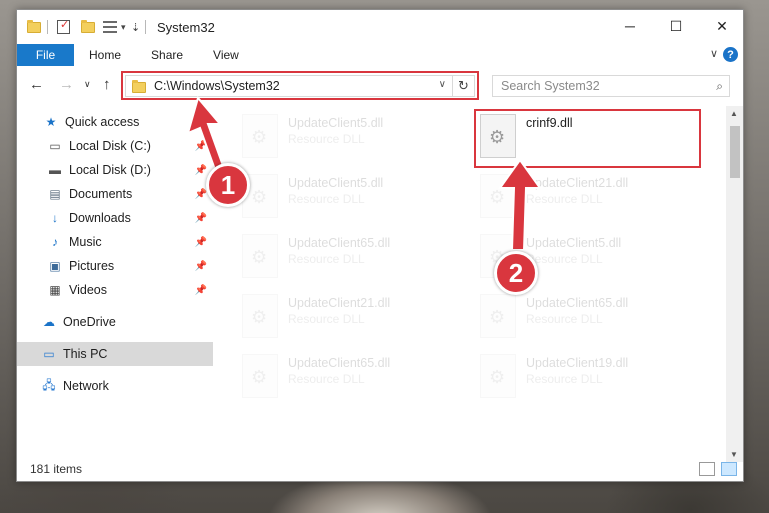 This screenshot has width=769, height=513. What do you see at coordinates (516, 273) in the screenshot?
I see `step-2-badge: 2` at bounding box center [516, 273].